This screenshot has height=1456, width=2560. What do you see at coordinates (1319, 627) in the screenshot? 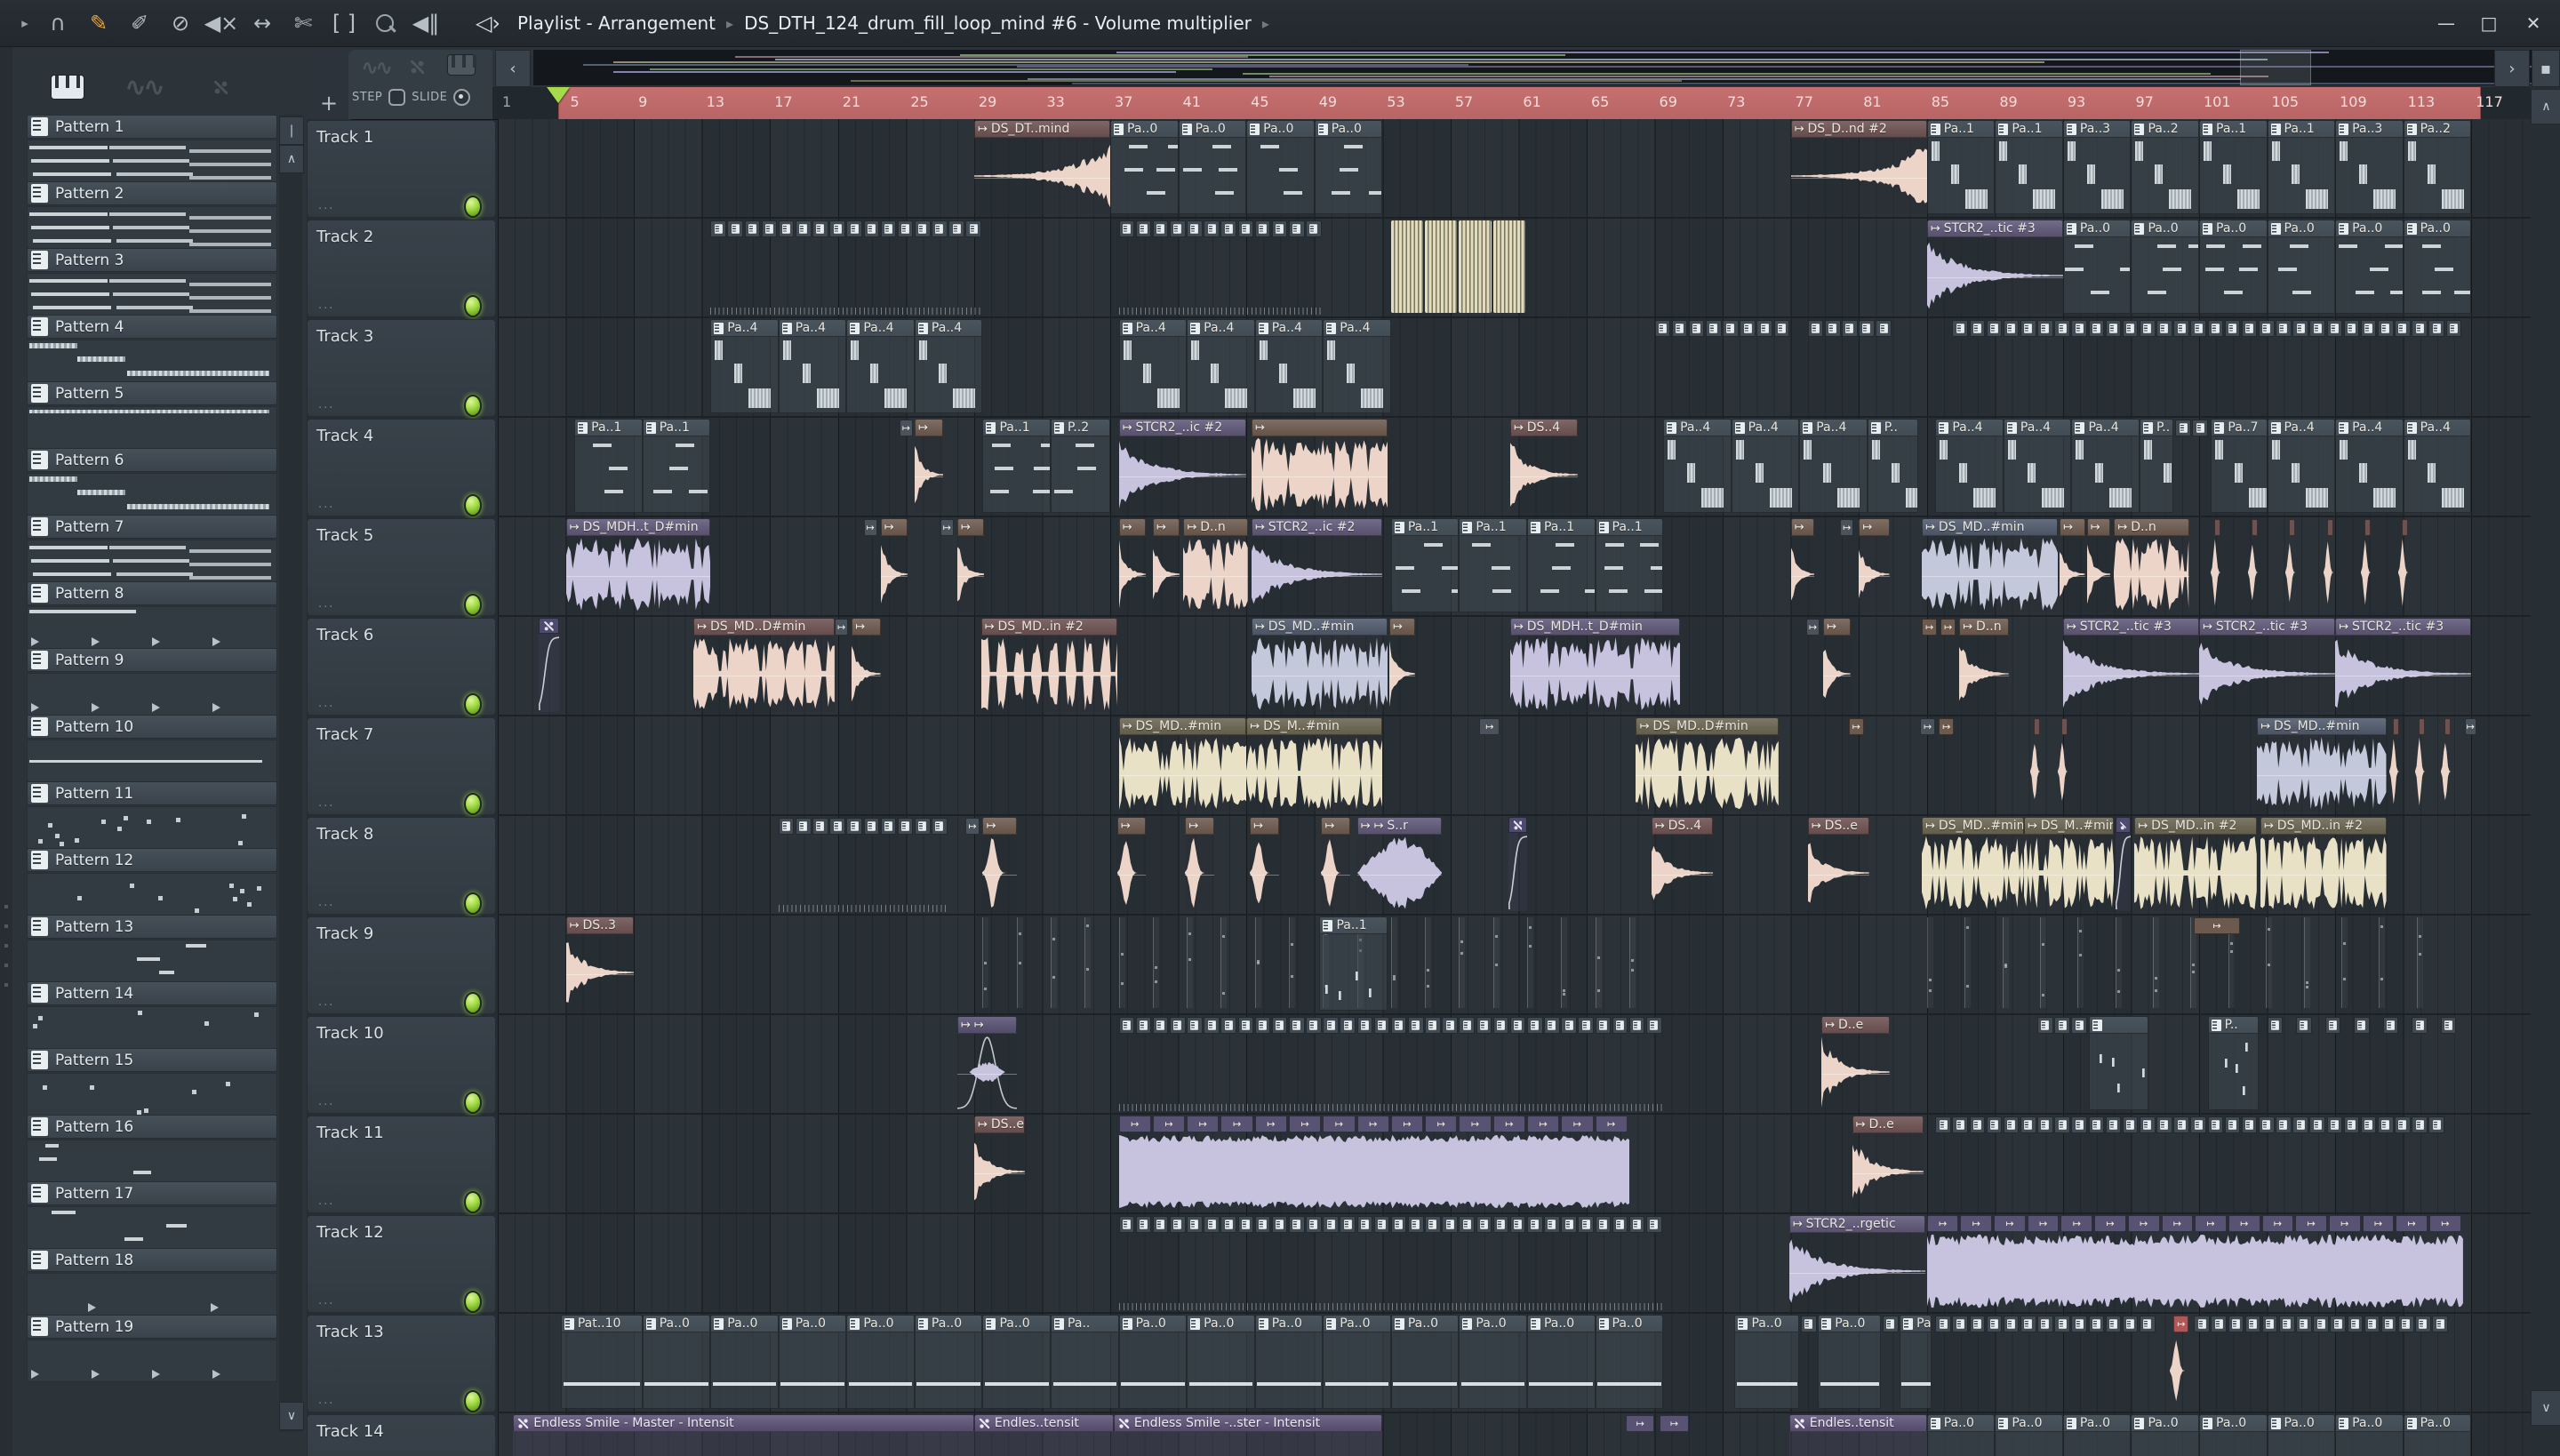
I see `clip-header: ↦ DS_MD..#min` at bounding box center [1319, 627].